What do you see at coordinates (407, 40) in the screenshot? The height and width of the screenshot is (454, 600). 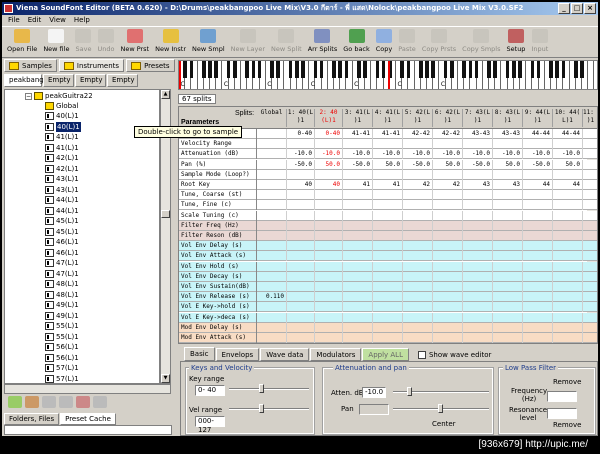 I see `paste-button: Paste` at bounding box center [407, 40].